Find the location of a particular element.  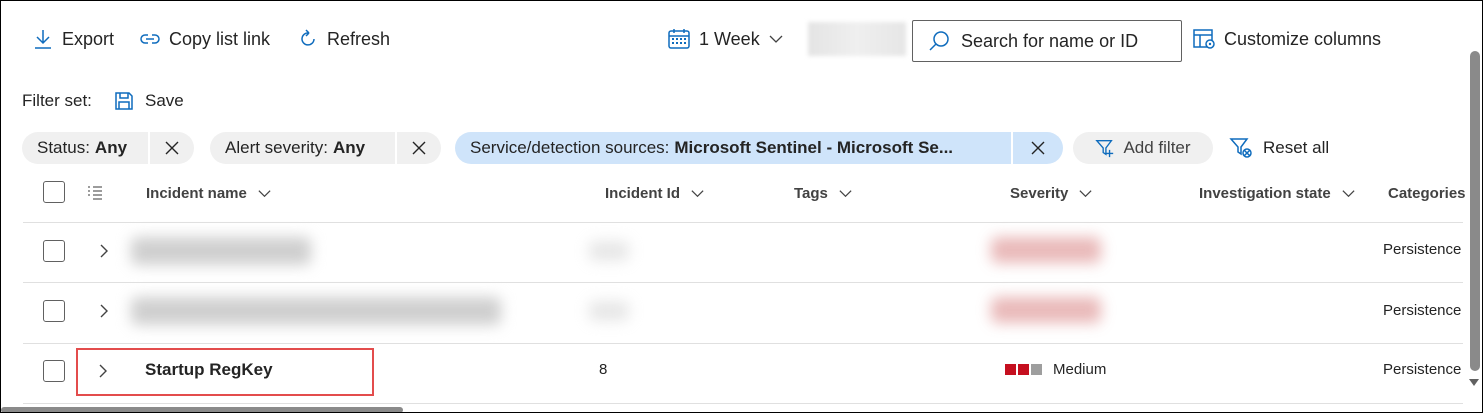

filter-key: Status: is located at coordinates (63, 147).